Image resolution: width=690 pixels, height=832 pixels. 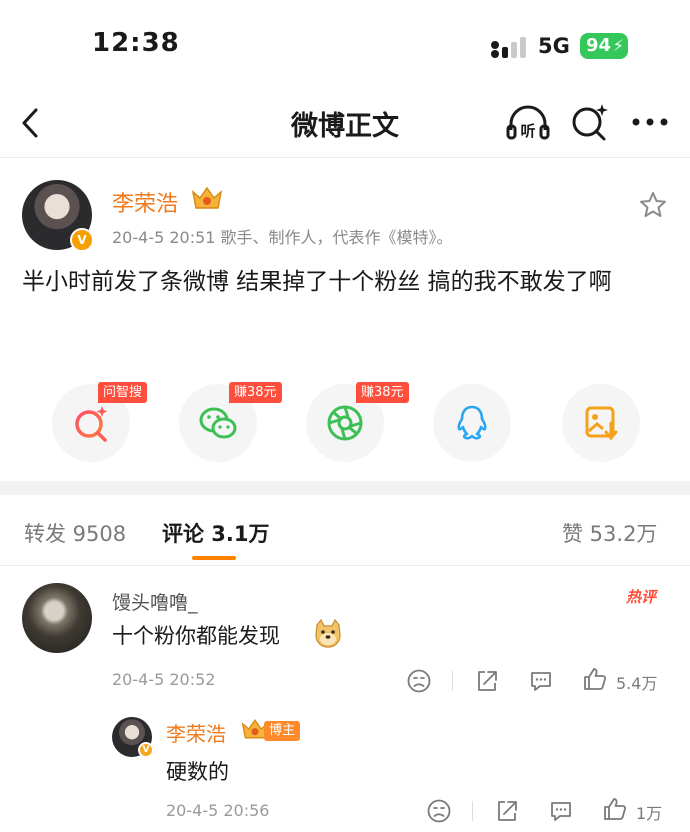 I want to click on headphones-listen-icon: 听, so click(x=528, y=122).